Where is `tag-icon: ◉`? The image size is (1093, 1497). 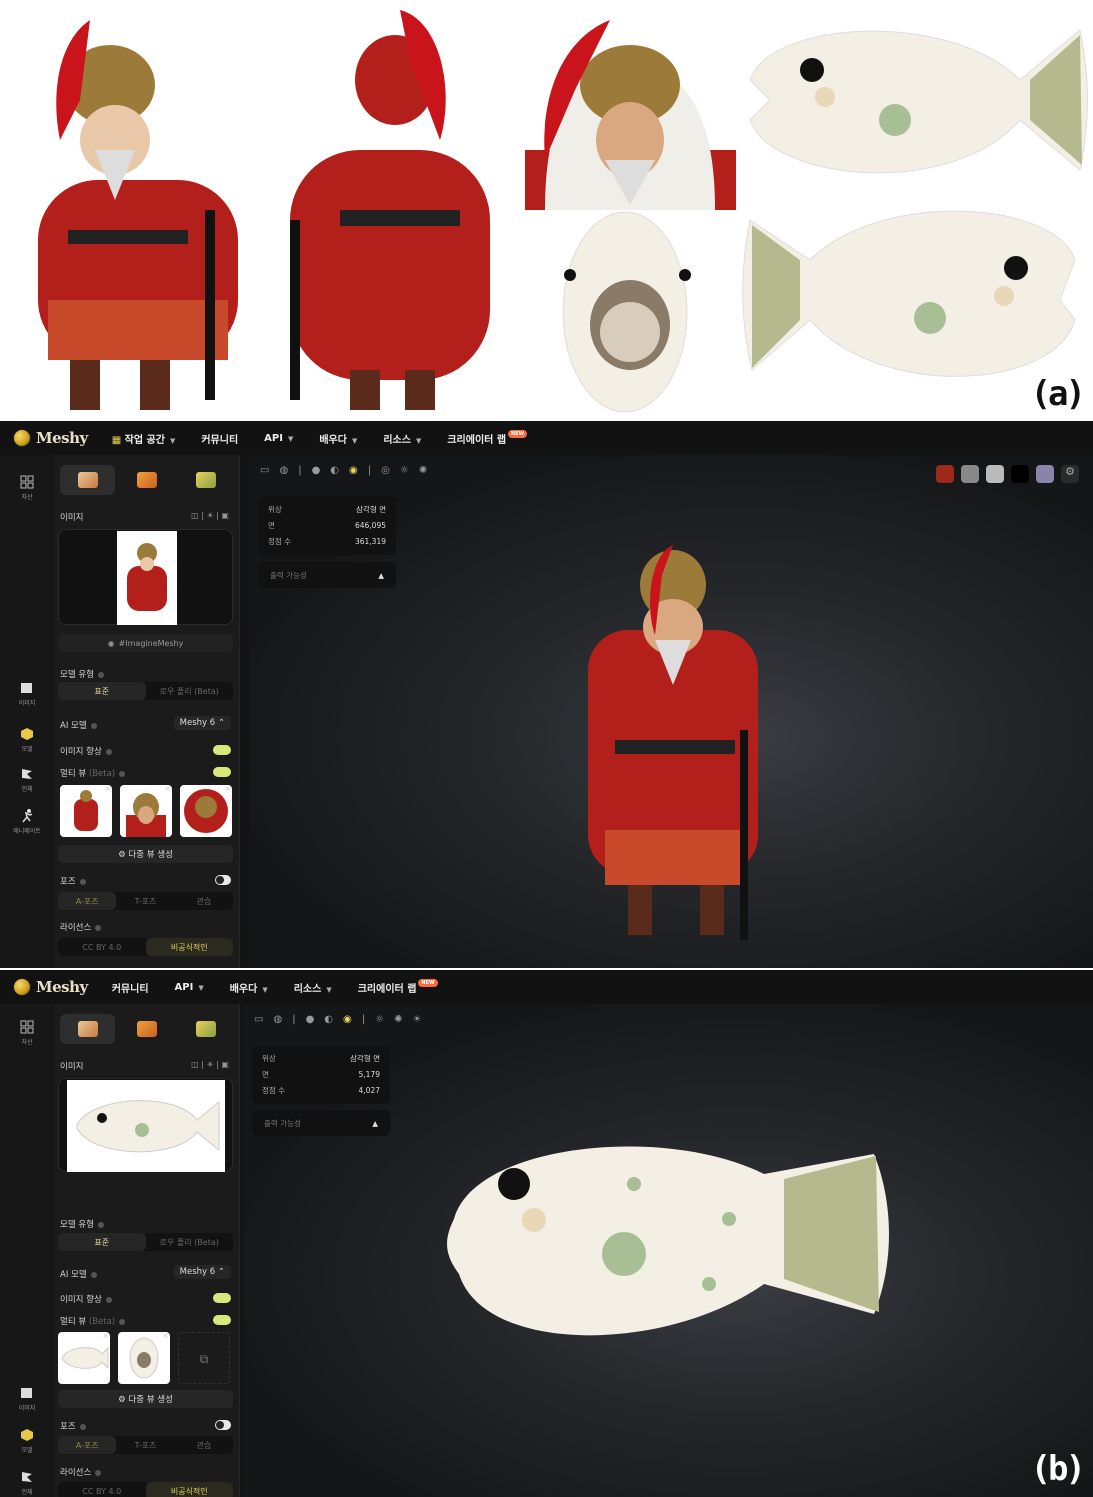 tag-icon: ◉ is located at coordinates (111, 643).